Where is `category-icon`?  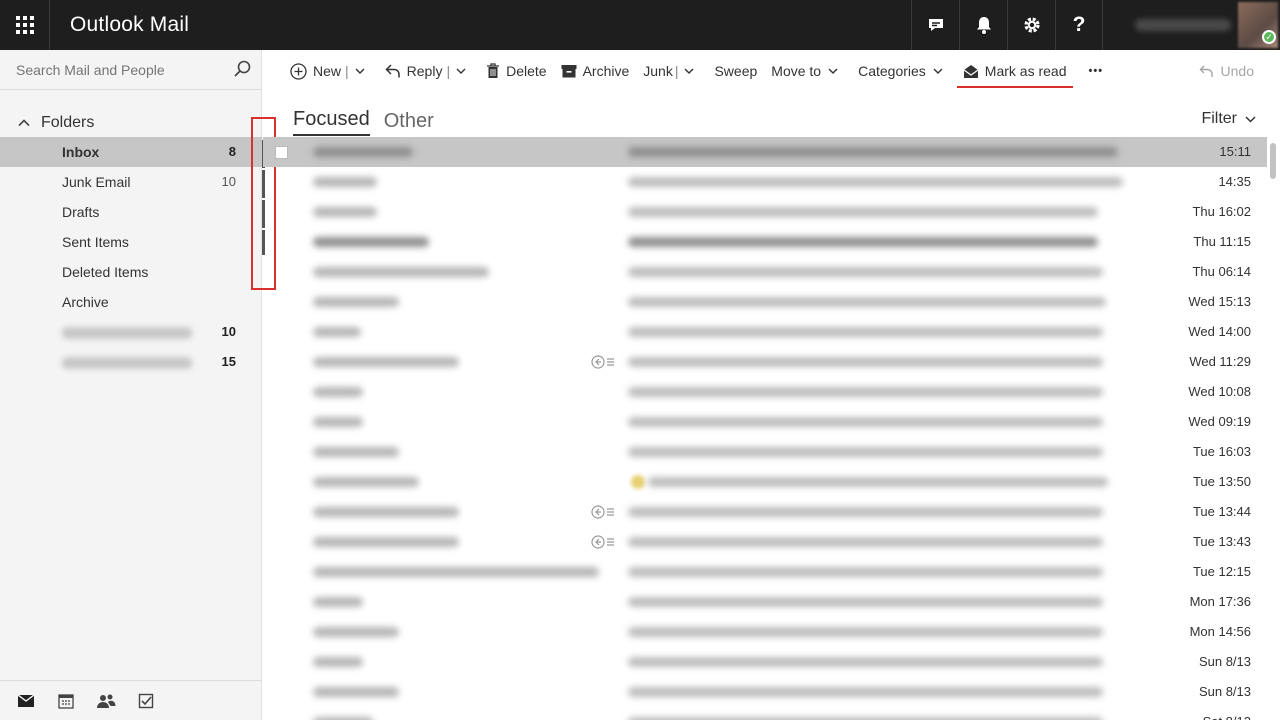 category-icon is located at coordinates (638, 482).